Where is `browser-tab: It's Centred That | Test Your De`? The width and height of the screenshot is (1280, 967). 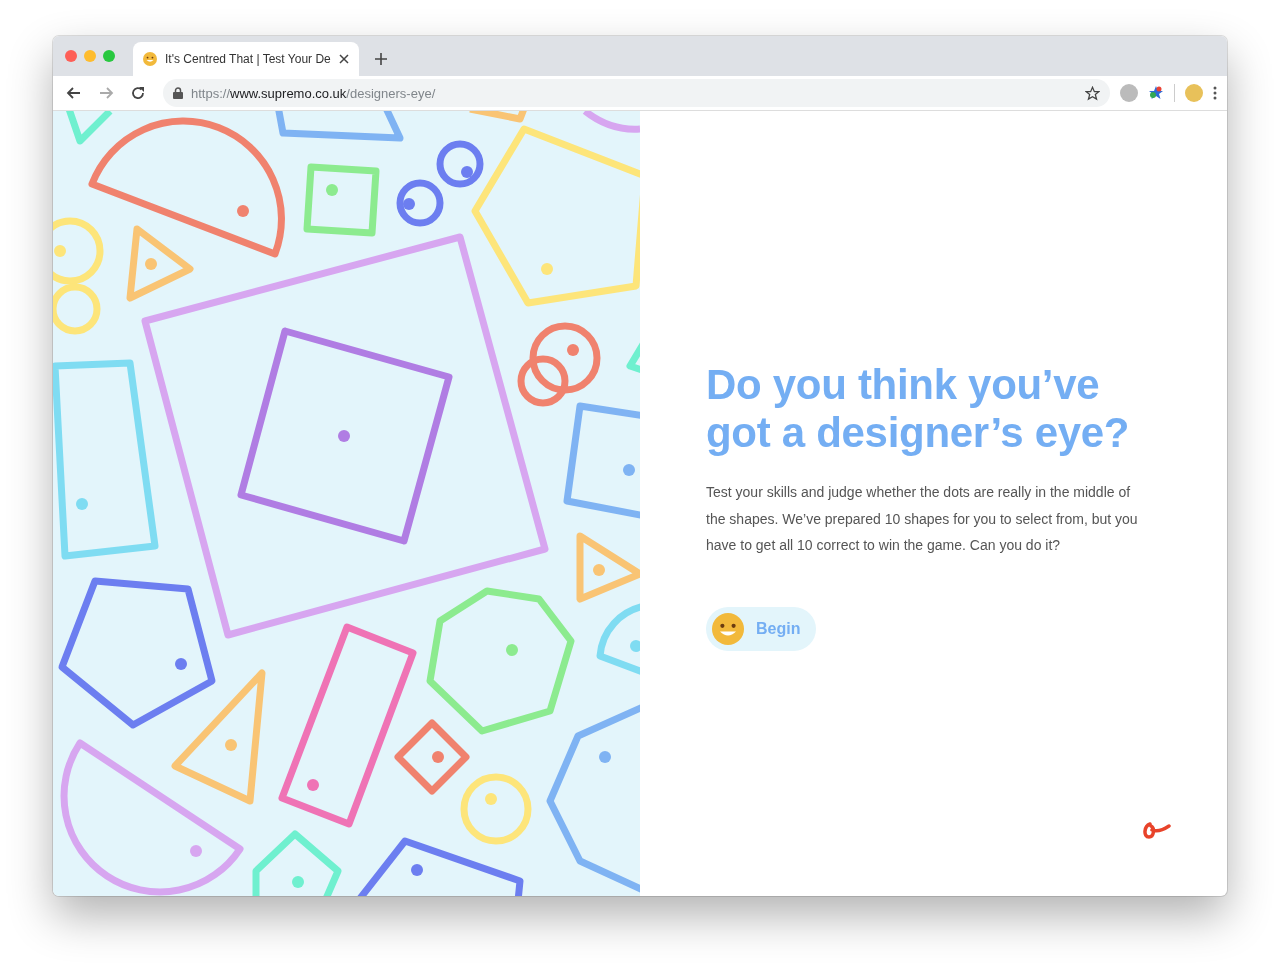 browser-tab: It's Centred That | Test Your De is located at coordinates (246, 59).